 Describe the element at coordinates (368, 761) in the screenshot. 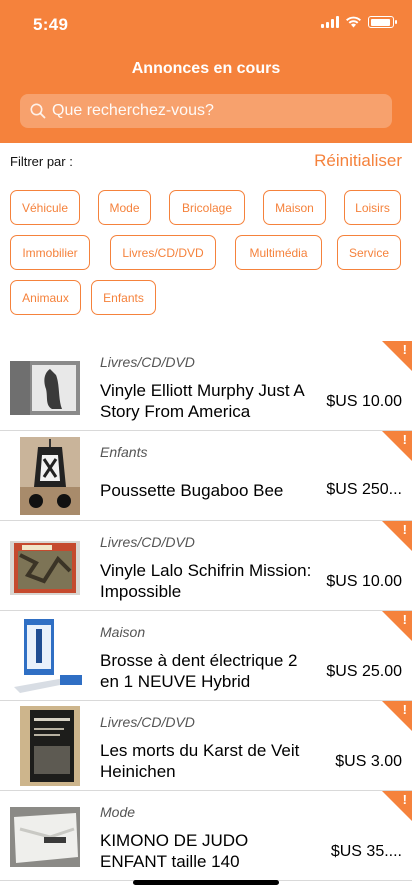

I see `listing-price: $US 3.00` at that location.